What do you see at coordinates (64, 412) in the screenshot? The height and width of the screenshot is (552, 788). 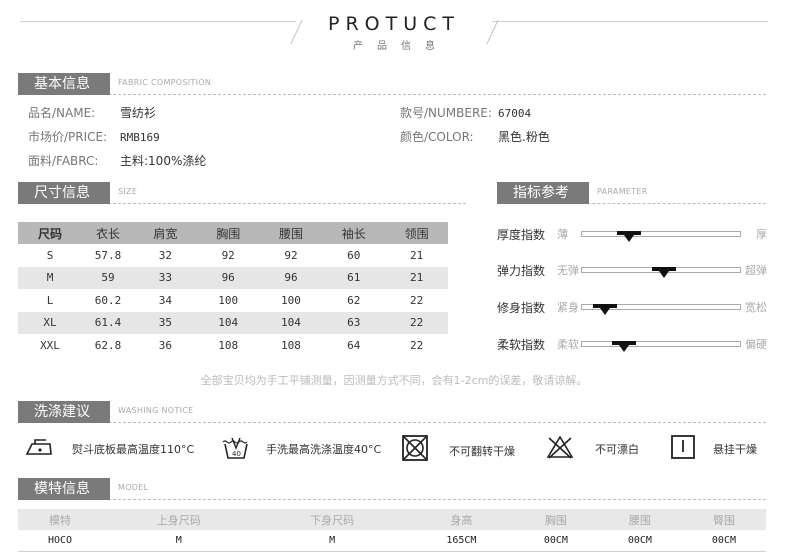 I see `section-title: 洗涤建议` at bounding box center [64, 412].